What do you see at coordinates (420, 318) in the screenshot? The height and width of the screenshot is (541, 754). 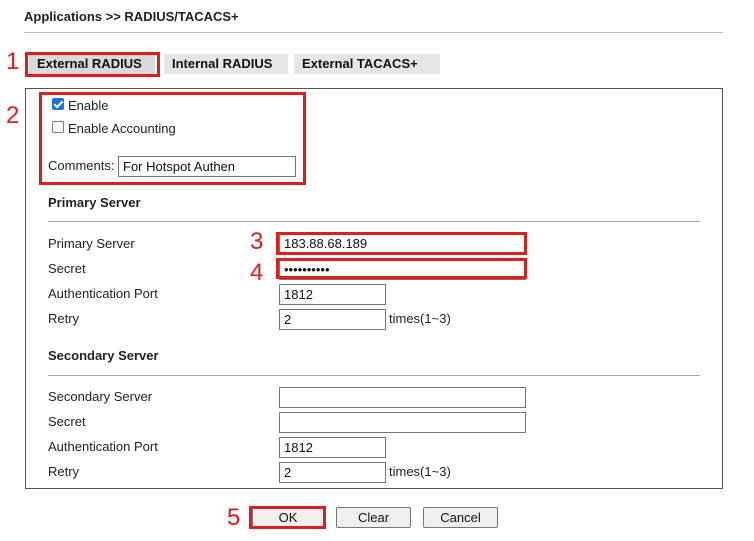 I see `primary-retry-unit: times(1~3)` at bounding box center [420, 318].